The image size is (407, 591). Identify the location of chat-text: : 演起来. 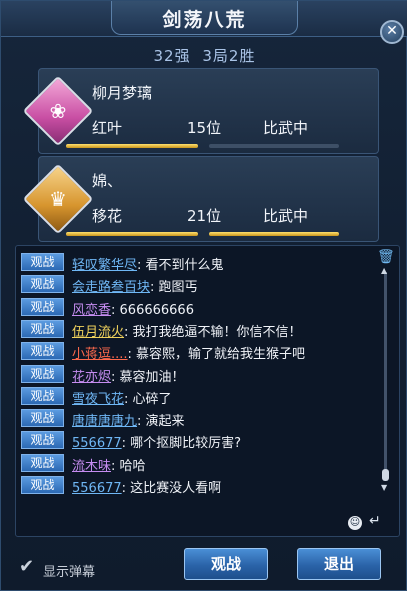
(161, 422).